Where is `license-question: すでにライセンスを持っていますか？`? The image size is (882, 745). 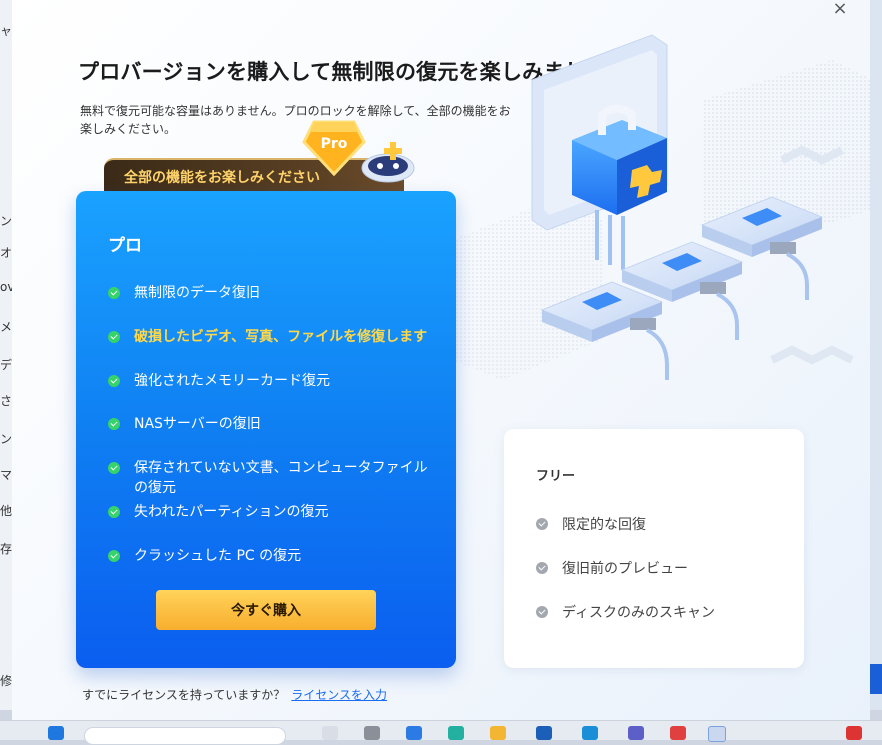
license-question: すでにライセンスを持っていますか？ is located at coordinates (184, 695).